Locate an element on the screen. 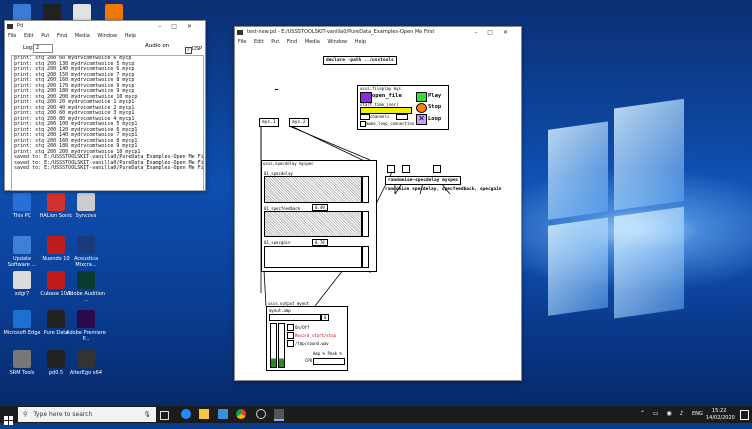 This screenshot has height=429, width=752. record-toggle is located at coordinates (290, 335).